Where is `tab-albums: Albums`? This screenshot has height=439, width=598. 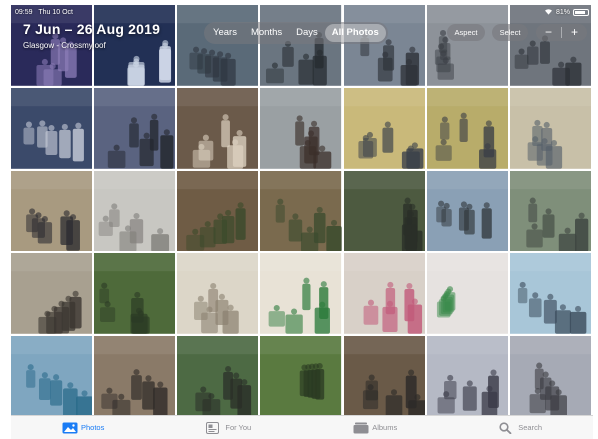
tab-albums: Albums is located at coordinates (375, 428).